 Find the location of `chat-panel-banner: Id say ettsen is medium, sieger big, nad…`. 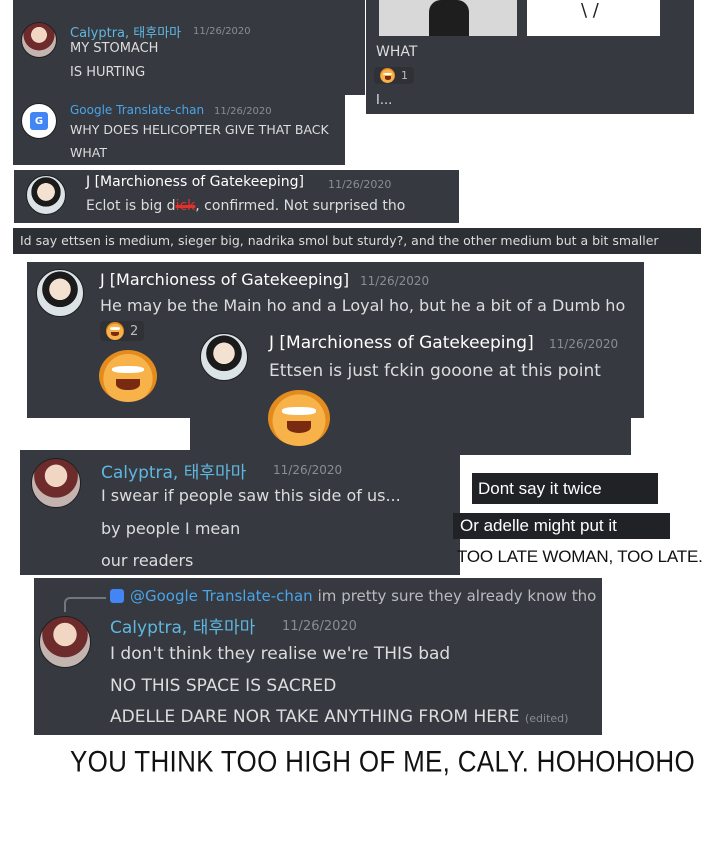

chat-panel-banner: Id say ettsen is medium, sieger big, nad… is located at coordinates (357, 241).